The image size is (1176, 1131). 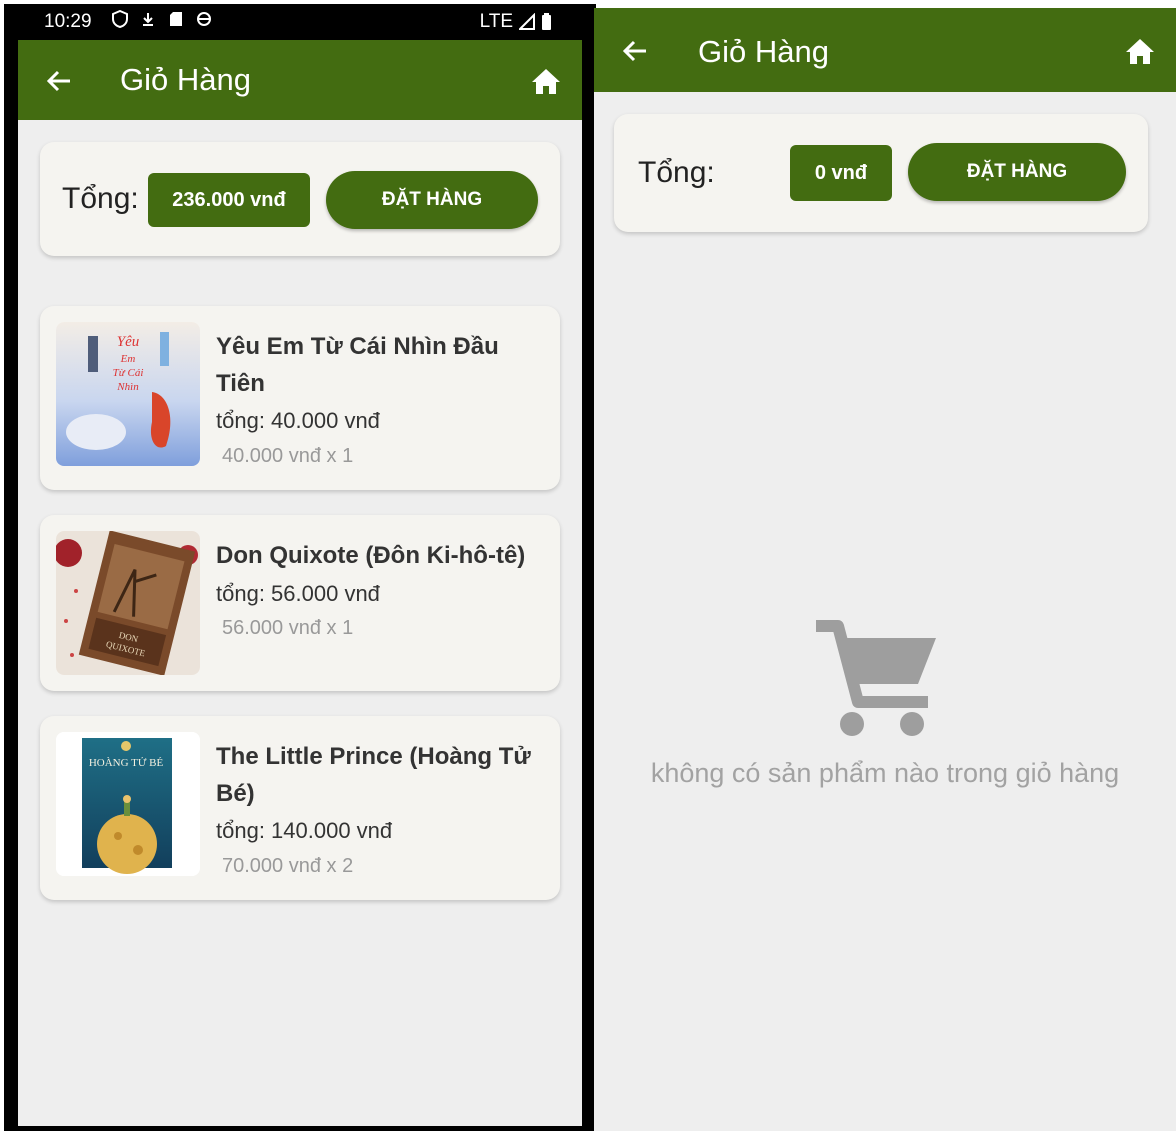 I want to click on book-cover-art: Yêu Em Từ Cái Nhìn, so click(x=128, y=394).